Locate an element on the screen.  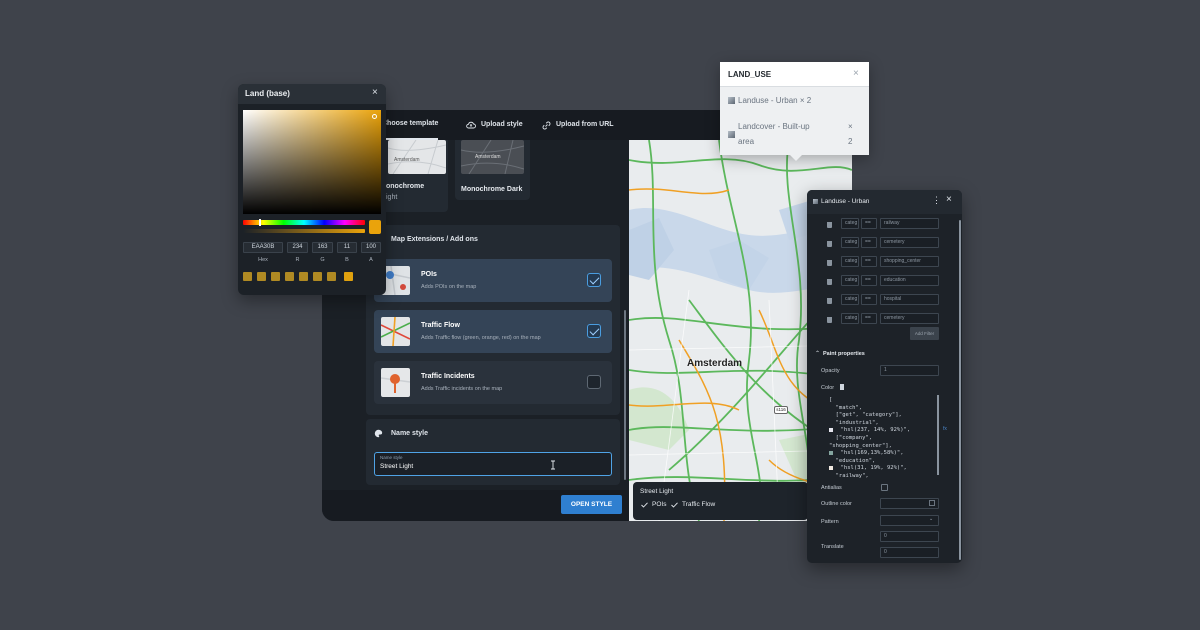
code-line: [ is located at coordinates (831, 400).